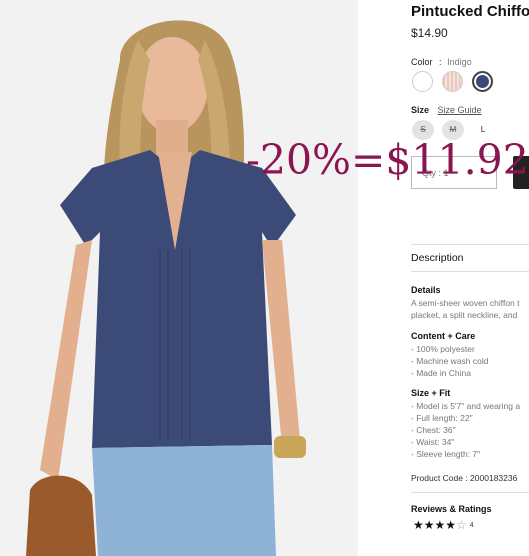 The image size is (529, 556). I want to click on swatch-indigo, so click(482, 81).